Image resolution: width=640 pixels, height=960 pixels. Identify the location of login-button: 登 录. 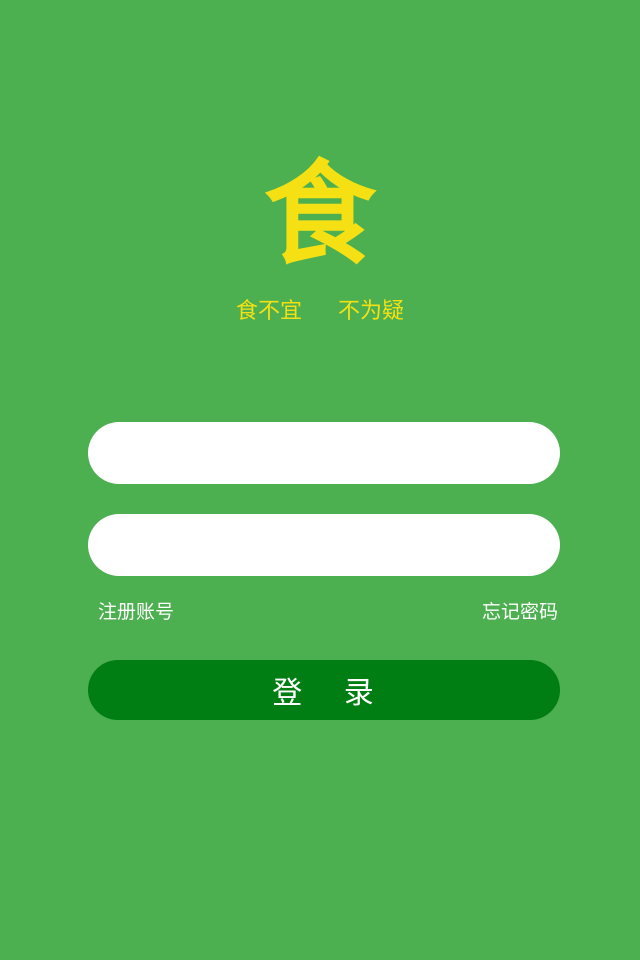
(324, 690).